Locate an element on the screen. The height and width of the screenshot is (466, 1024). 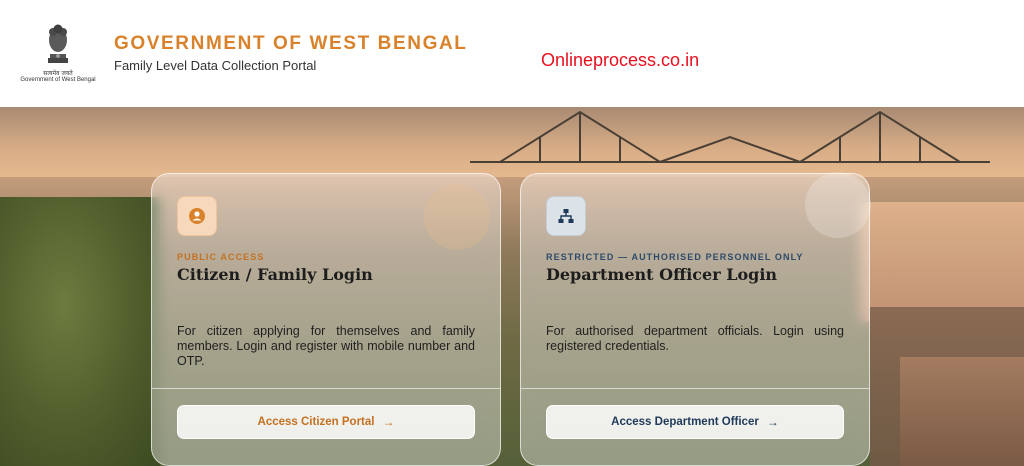
access-department-officer-button: Access Department Officer → is located at coordinates (695, 422).